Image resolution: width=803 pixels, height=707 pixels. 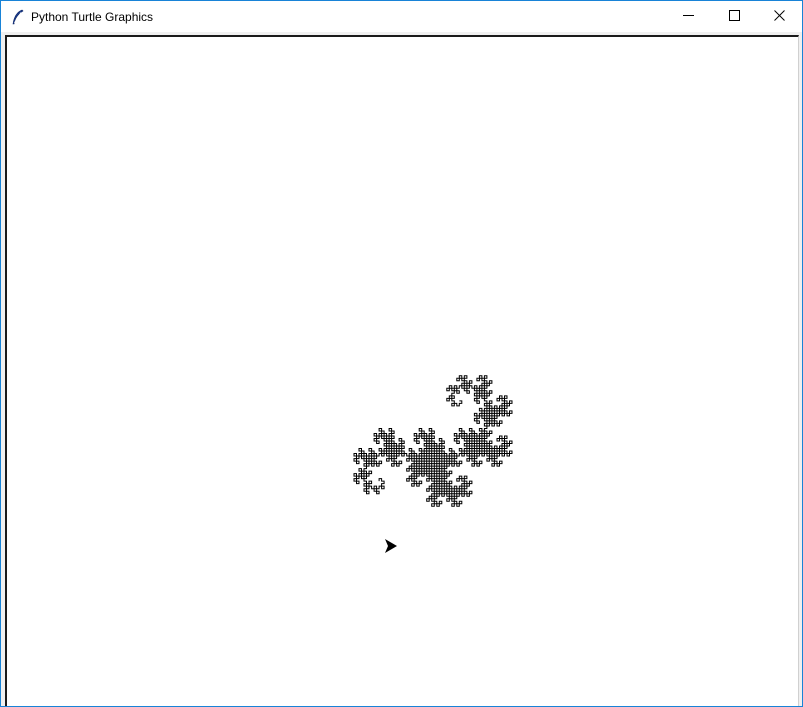 I want to click on dragon-curve-line, so click(x=433, y=441).